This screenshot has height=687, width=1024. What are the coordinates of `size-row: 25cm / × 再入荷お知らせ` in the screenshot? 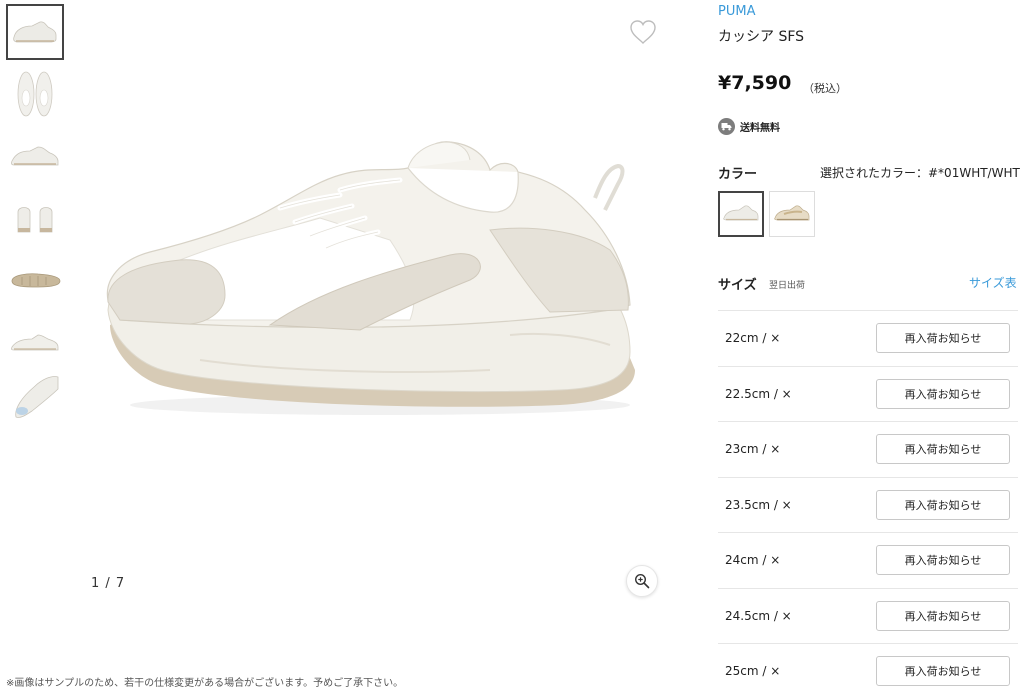 It's located at (868, 665).